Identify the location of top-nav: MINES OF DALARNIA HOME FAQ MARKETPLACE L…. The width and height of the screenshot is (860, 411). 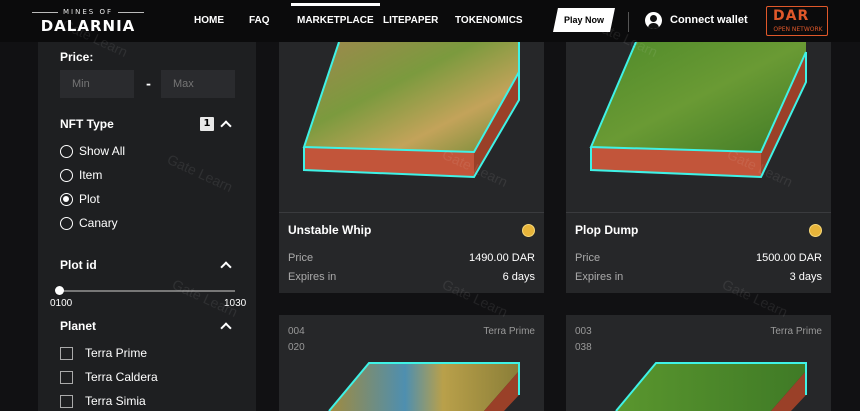
(430, 21).